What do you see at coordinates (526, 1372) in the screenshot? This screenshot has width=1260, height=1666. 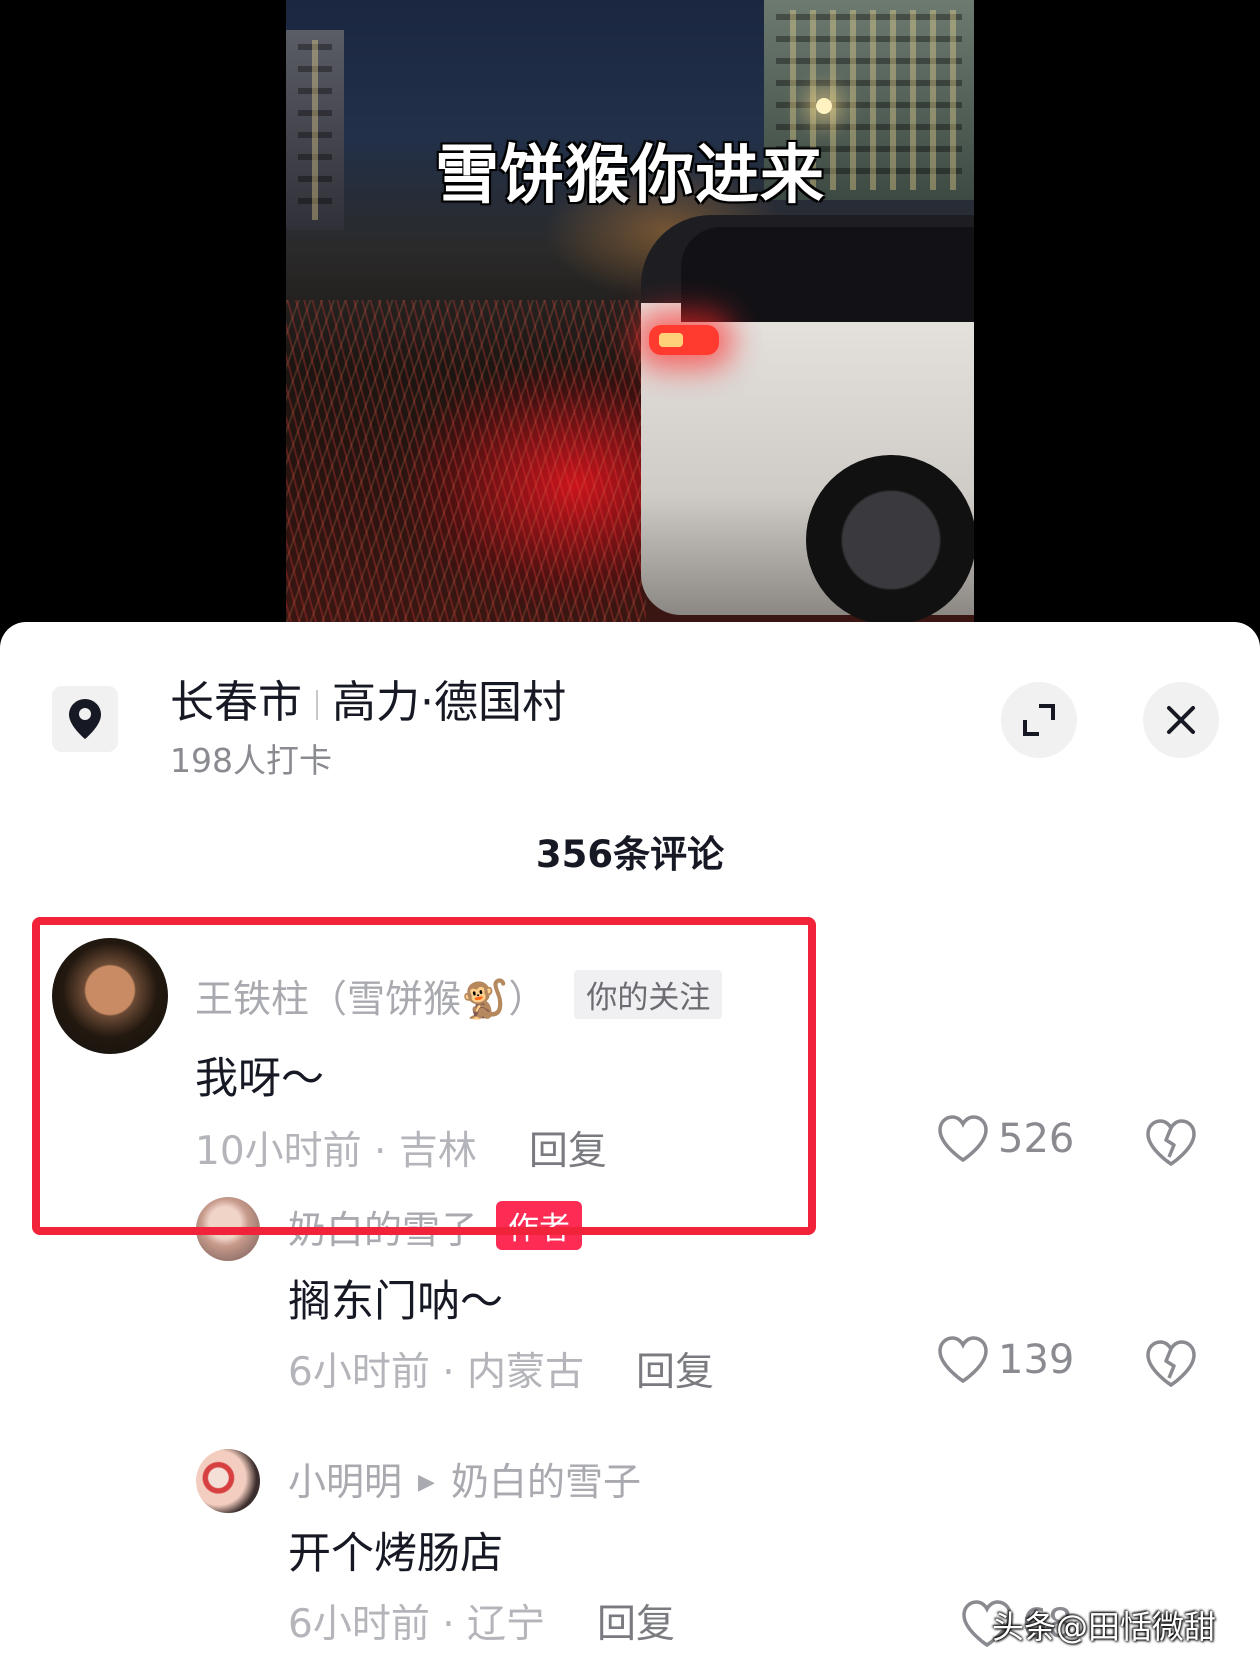 I see `comment-region: 内蒙古` at bounding box center [526, 1372].